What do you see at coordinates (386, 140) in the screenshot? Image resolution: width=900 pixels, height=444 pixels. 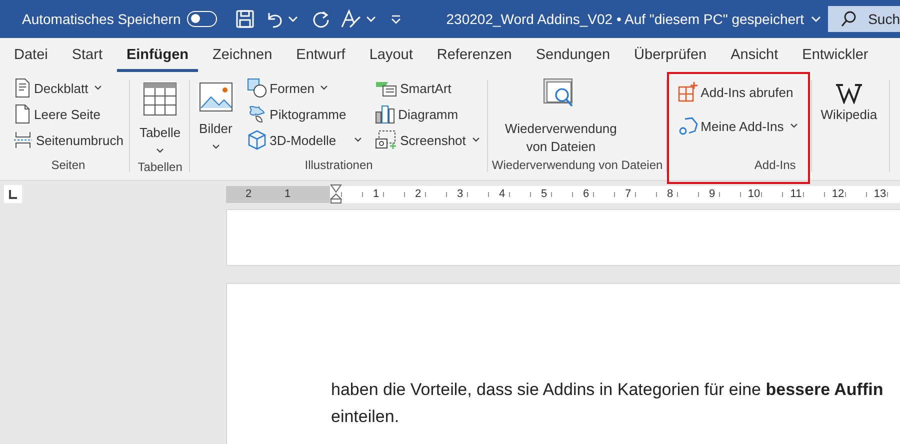 I see `screenshot-icon` at bounding box center [386, 140].